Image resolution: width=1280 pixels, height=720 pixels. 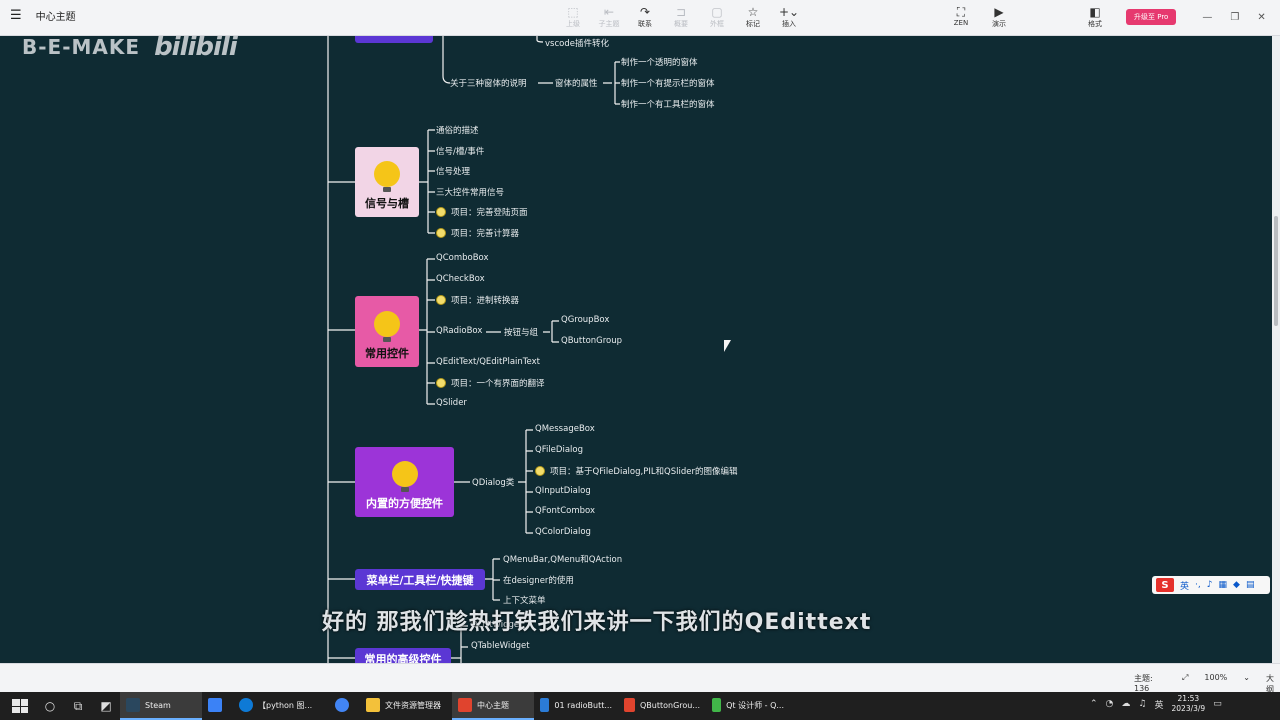 I want to click on builtin-item: QMessageBox, so click(x=565, y=429).